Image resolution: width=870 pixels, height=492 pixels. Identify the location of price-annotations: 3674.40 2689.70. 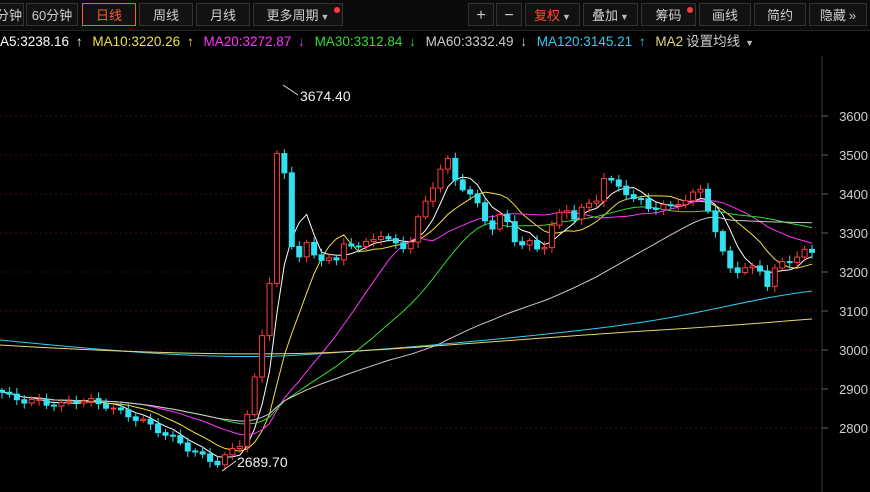
(286, 278).